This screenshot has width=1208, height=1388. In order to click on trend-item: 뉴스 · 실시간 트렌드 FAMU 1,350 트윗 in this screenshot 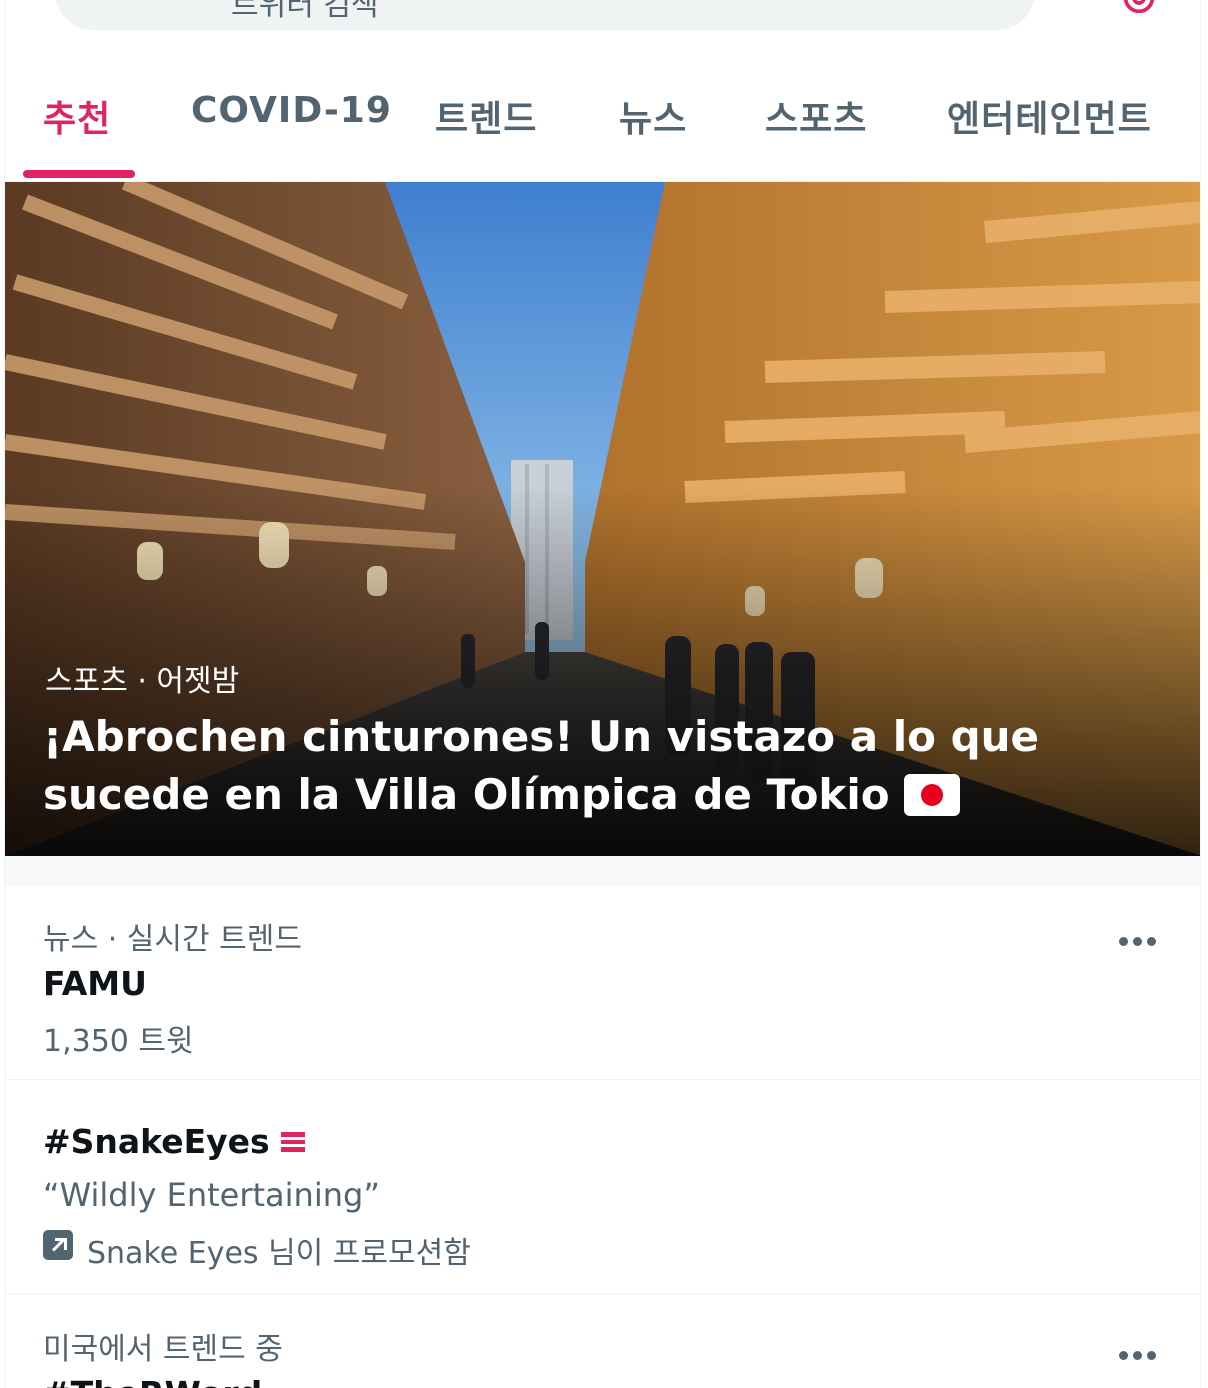, I will do `click(602, 983)`.